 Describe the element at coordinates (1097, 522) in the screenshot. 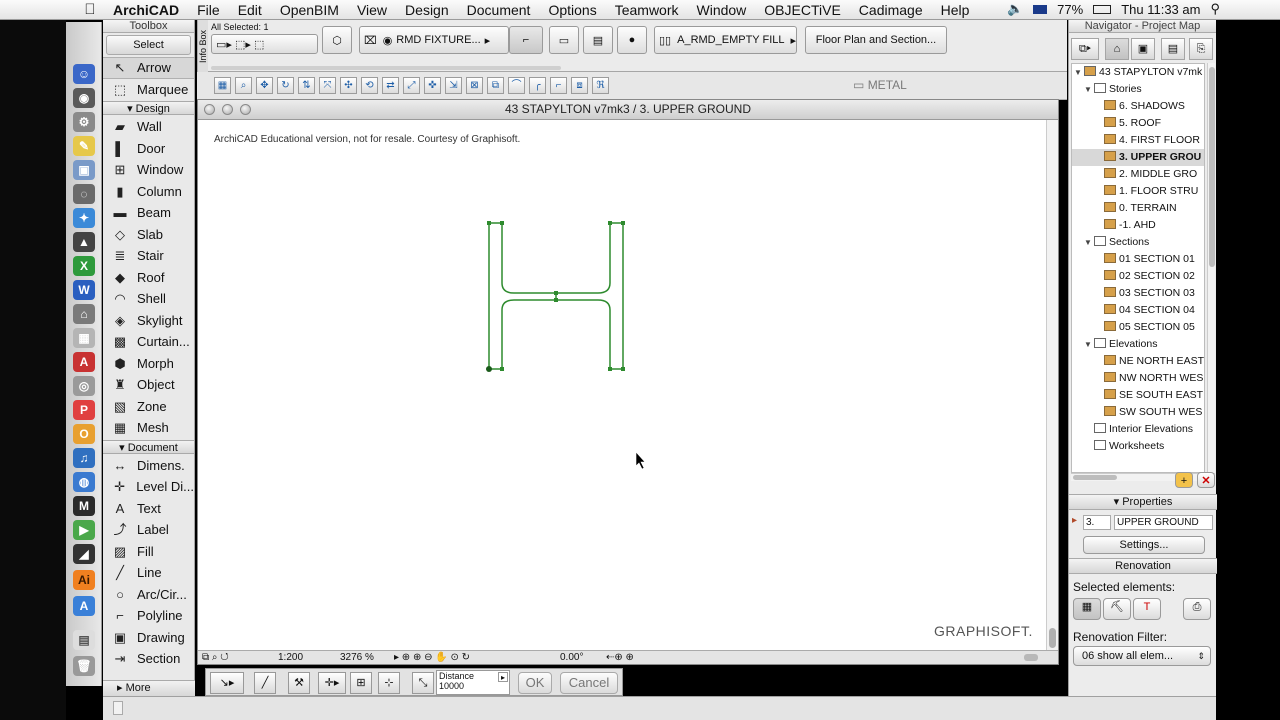

I see `story-id-field: 3.` at that location.